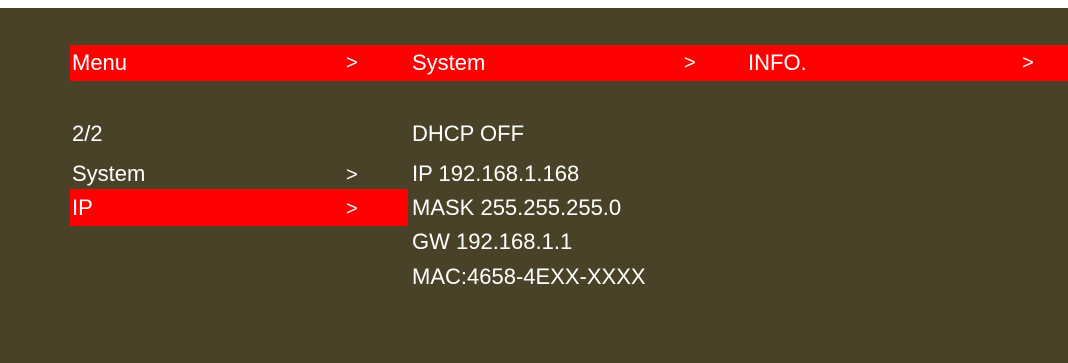 The width and height of the screenshot is (1068, 363). I want to click on breadcrumb-item-menu: Menu, so click(99, 63).